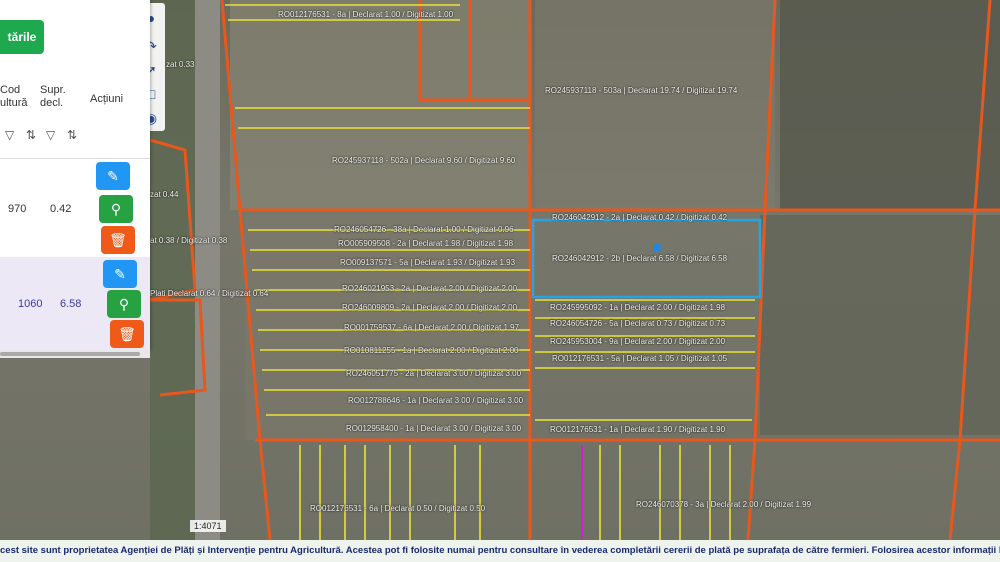 The image size is (1000, 562). Describe the element at coordinates (70, 354) in the screenshot. I see `scrollbar-thumb` at that location.